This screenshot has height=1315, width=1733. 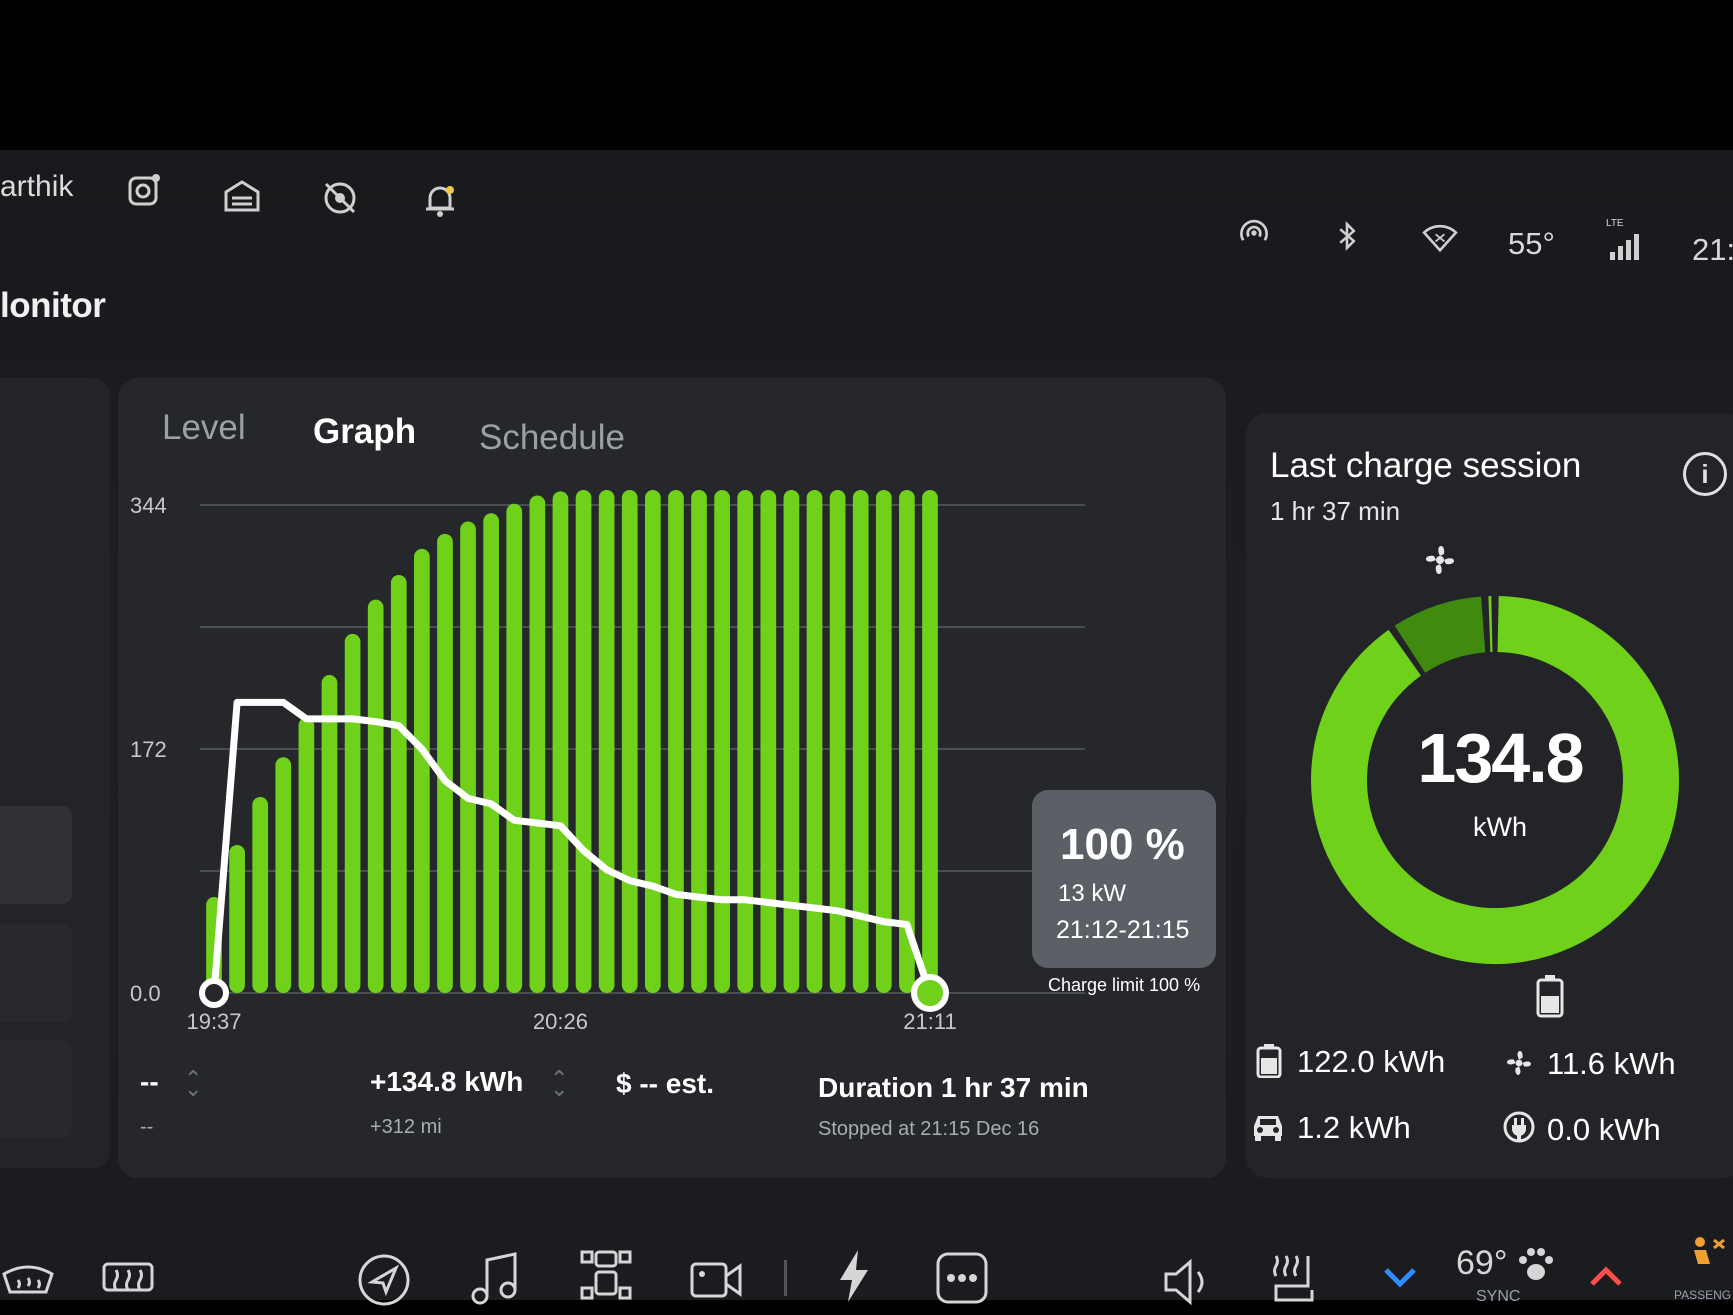 I want to click on dog-mode-icon, so click(x=1536, y=1264).